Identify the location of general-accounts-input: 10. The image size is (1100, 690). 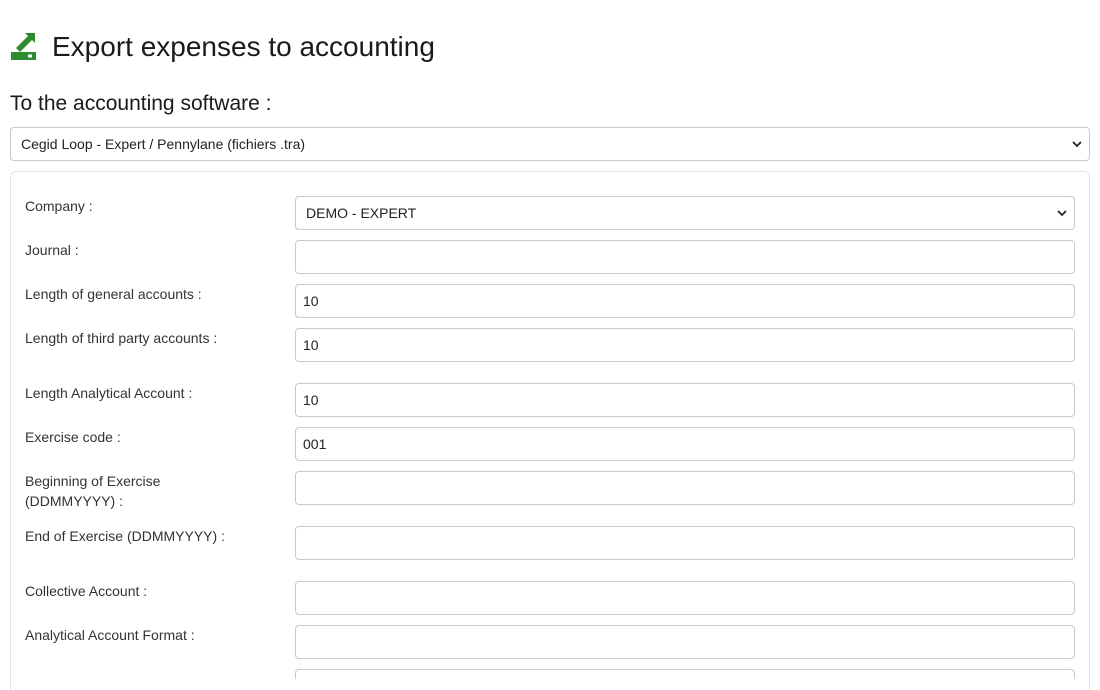
(685, 301).